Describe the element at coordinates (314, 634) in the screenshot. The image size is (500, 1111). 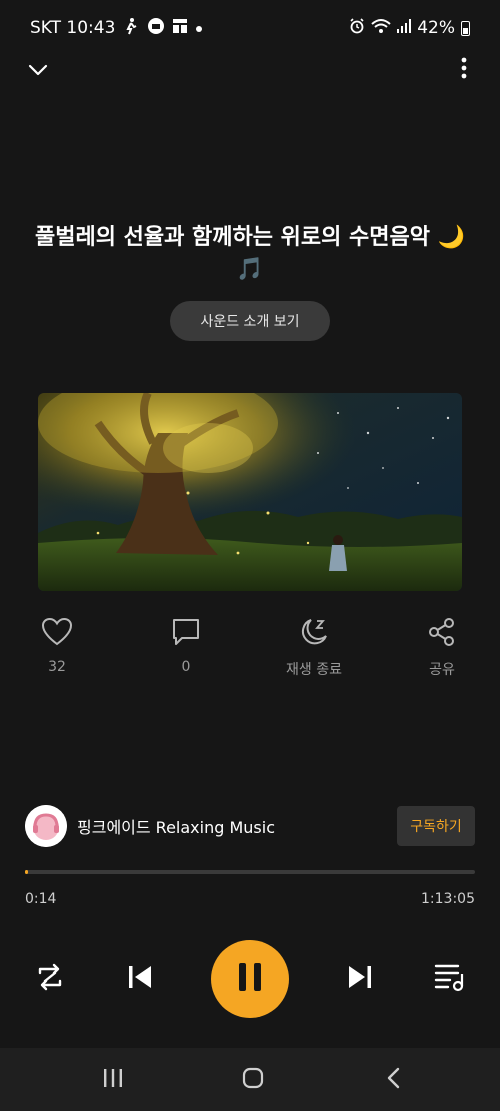
I see `sleep-timer-icon` at that location.